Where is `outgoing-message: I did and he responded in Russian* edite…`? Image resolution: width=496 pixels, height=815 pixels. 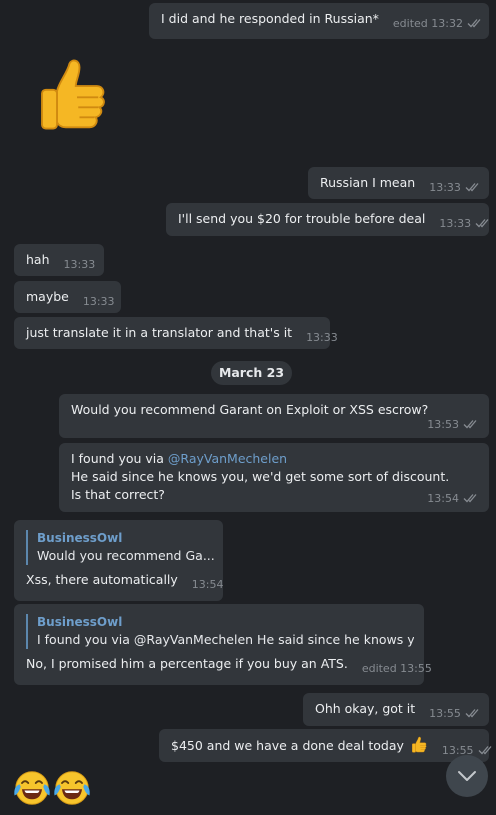
outgoing-message: I did and he responded in Russian* edite… is located at coordinates (319, 21).